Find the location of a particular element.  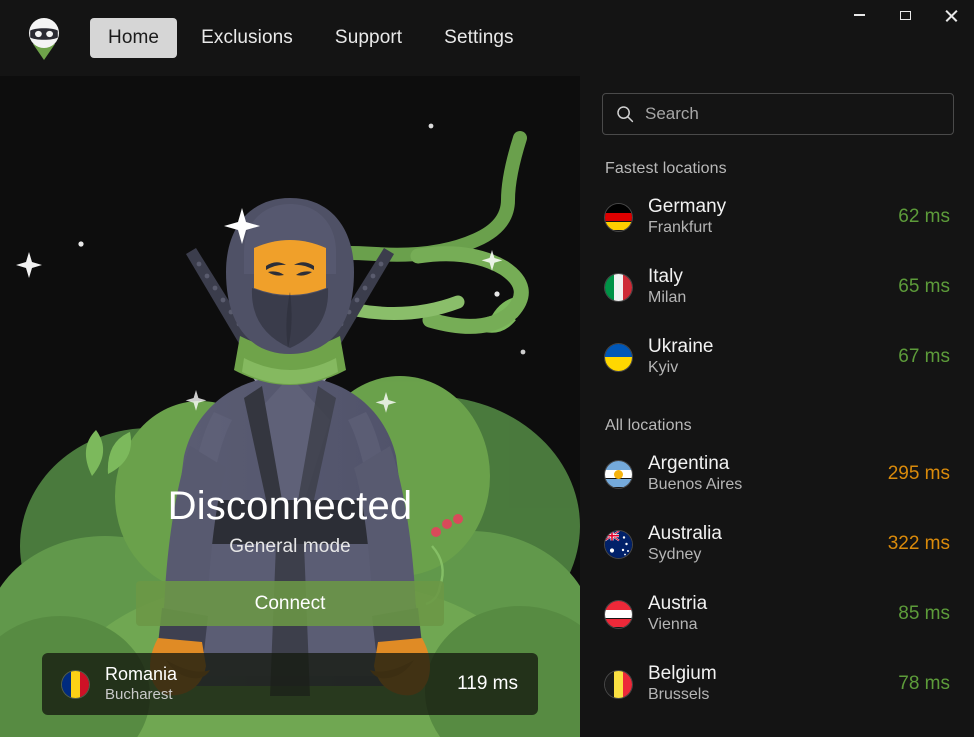

flag-italy-icon is located at coordinates (618, 287).